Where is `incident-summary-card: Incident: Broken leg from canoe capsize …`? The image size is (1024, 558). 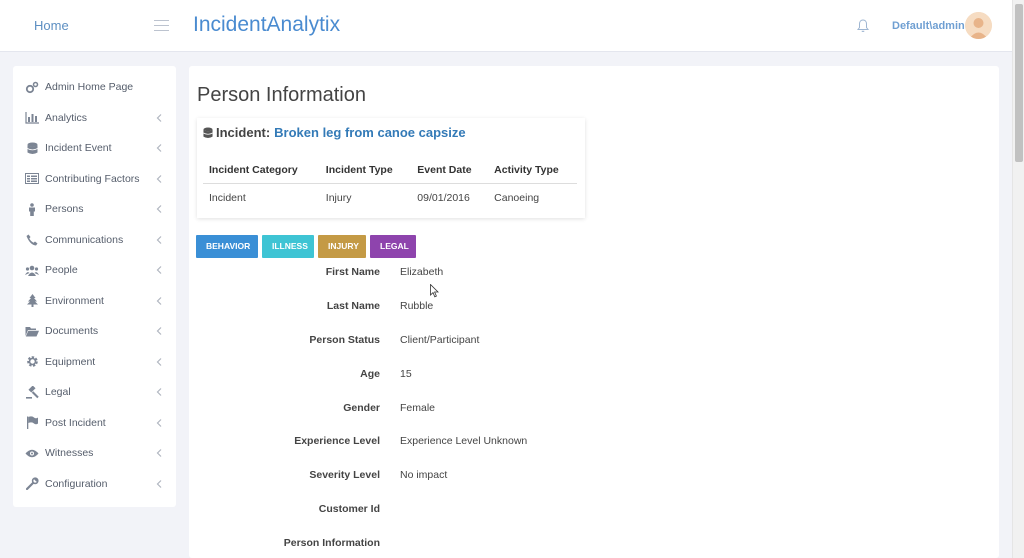 incident-summary-card: Incident: Broken leg from canoe capsize … is located at coordinates (391, 168).